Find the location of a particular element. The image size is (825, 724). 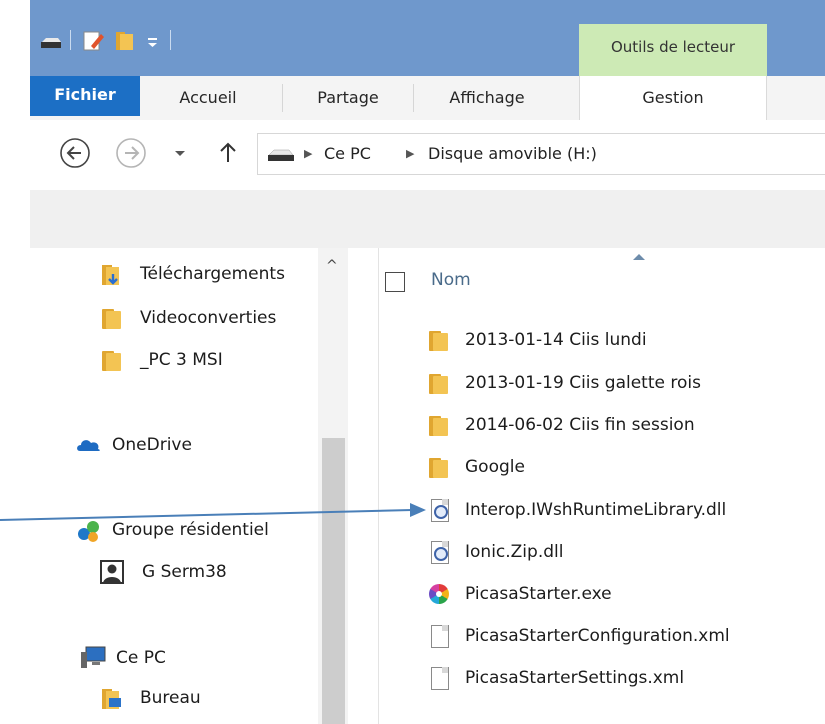

annotation-arrow is located at coordinates (213, 512).